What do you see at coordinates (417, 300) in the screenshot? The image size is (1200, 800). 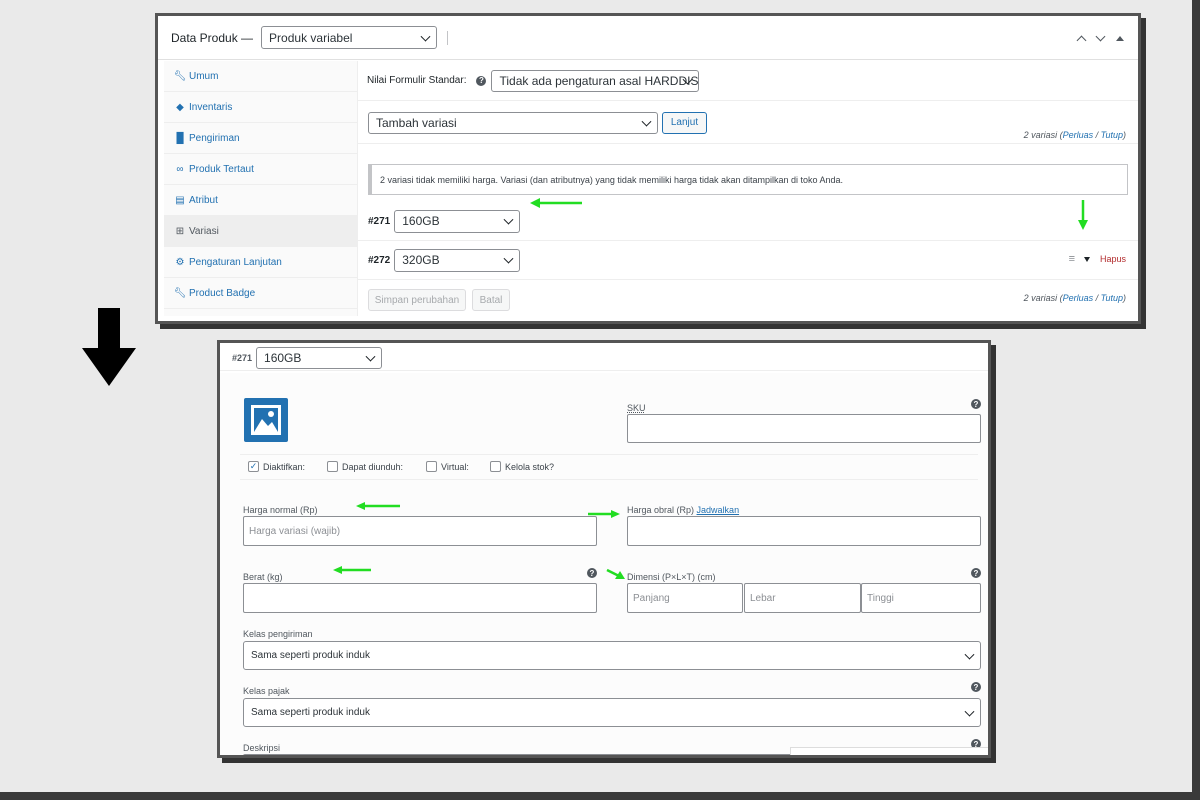 I see `save-changes-button: Simpan perubahan` at bounding box center [417, 300].